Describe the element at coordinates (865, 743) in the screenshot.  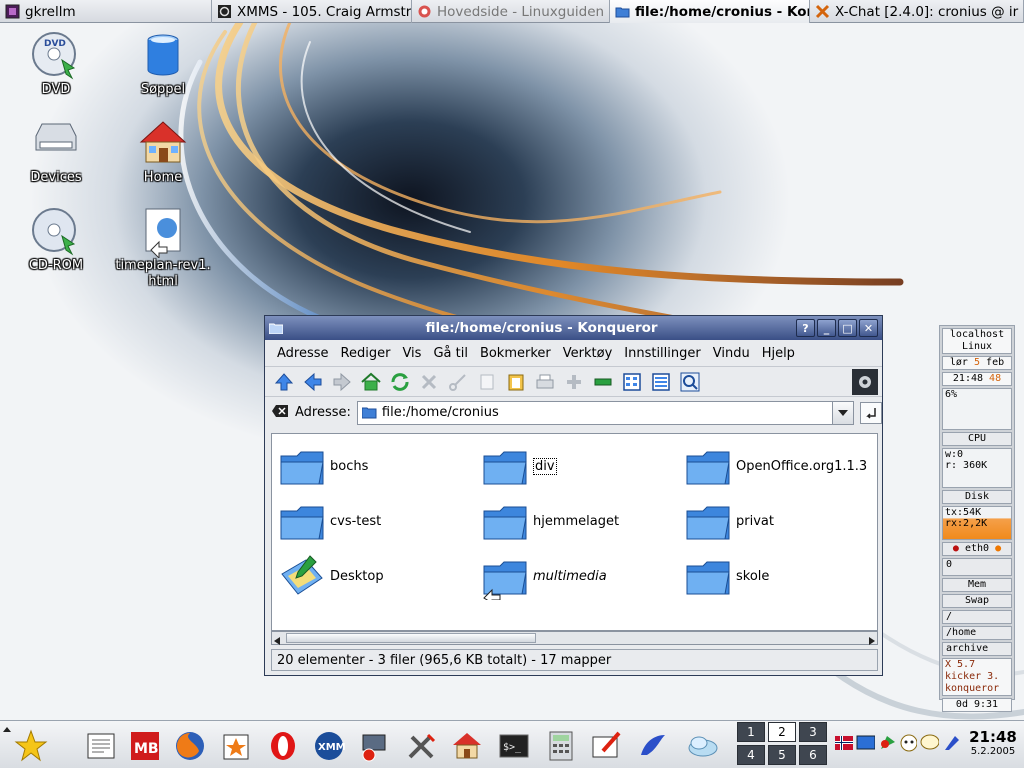
I see `display-icon` at that location.